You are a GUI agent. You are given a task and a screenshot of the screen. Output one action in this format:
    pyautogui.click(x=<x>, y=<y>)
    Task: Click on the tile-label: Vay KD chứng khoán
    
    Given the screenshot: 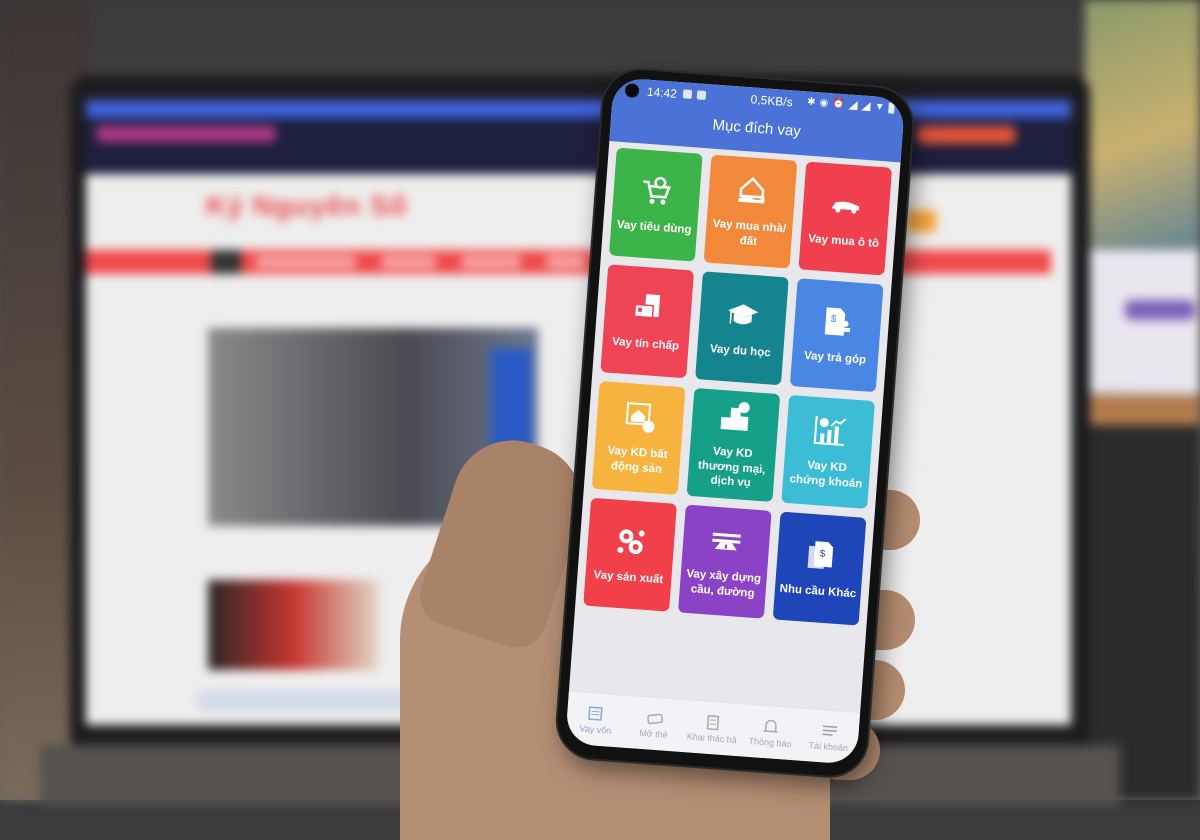 What is the action you would take?
    pyautogui.click(x=826, y=475)
    